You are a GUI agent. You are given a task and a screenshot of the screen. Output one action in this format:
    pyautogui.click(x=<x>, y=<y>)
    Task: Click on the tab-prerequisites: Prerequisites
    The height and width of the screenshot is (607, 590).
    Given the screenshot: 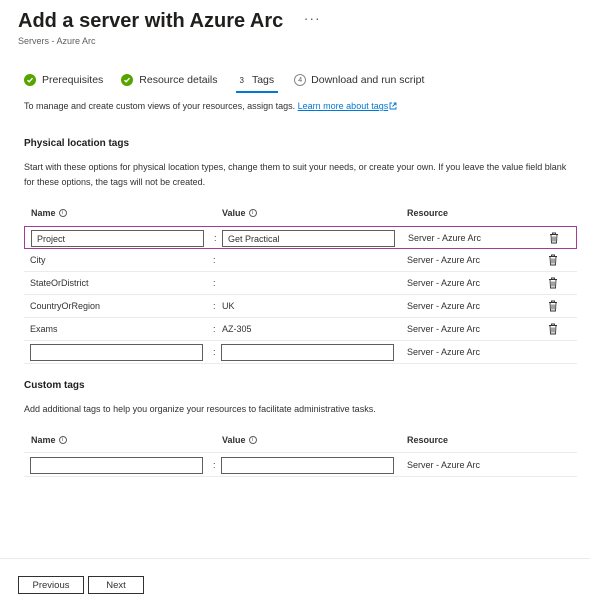 What is the action you would take?
    pyautogui.click(x=63, y=80)
    